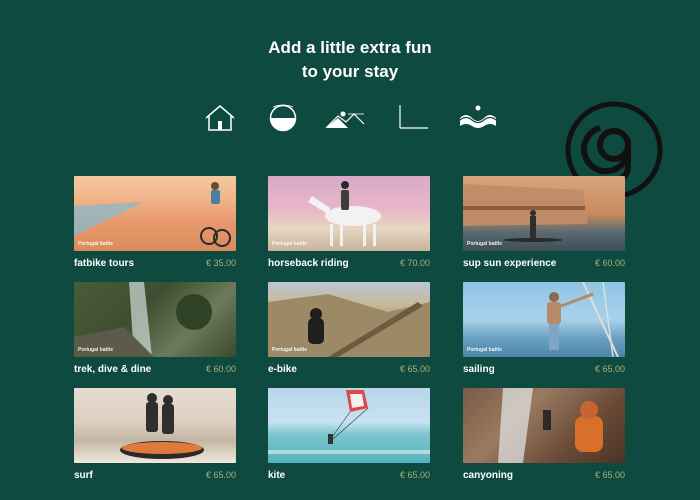  What do you see at coordinates (345, 117) in the screenshot?
I see `mountain-on-logo-icon` at bounding box center [345, 117].